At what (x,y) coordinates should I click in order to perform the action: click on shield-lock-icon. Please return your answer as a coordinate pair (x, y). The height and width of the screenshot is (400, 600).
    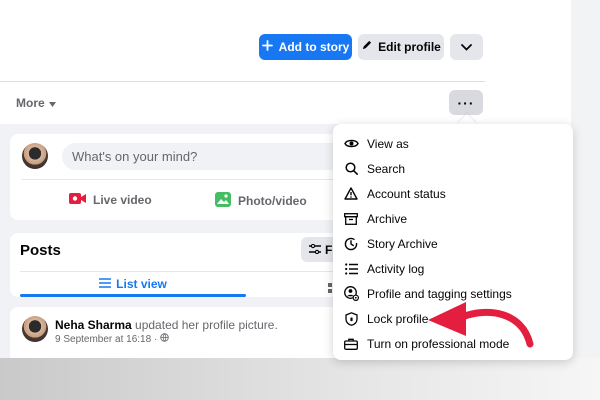
    Looking at the image, I should click on (351, 319).